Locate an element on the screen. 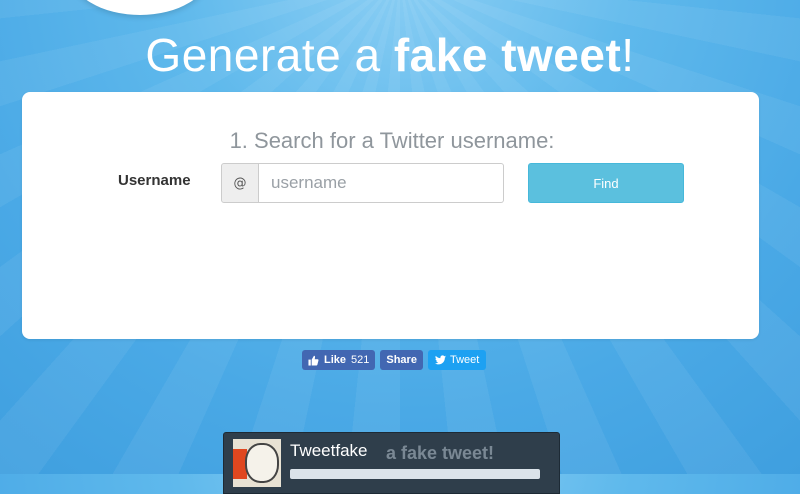 The image size is (800, 494). title-bold: fake tweet is located at coordinates (507, 55).